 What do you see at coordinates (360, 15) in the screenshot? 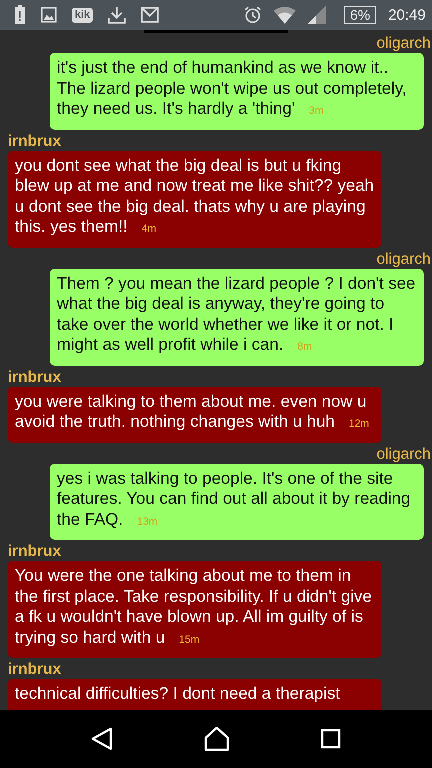
I see `battery-level: 6%` at bounding box center [360, 15].